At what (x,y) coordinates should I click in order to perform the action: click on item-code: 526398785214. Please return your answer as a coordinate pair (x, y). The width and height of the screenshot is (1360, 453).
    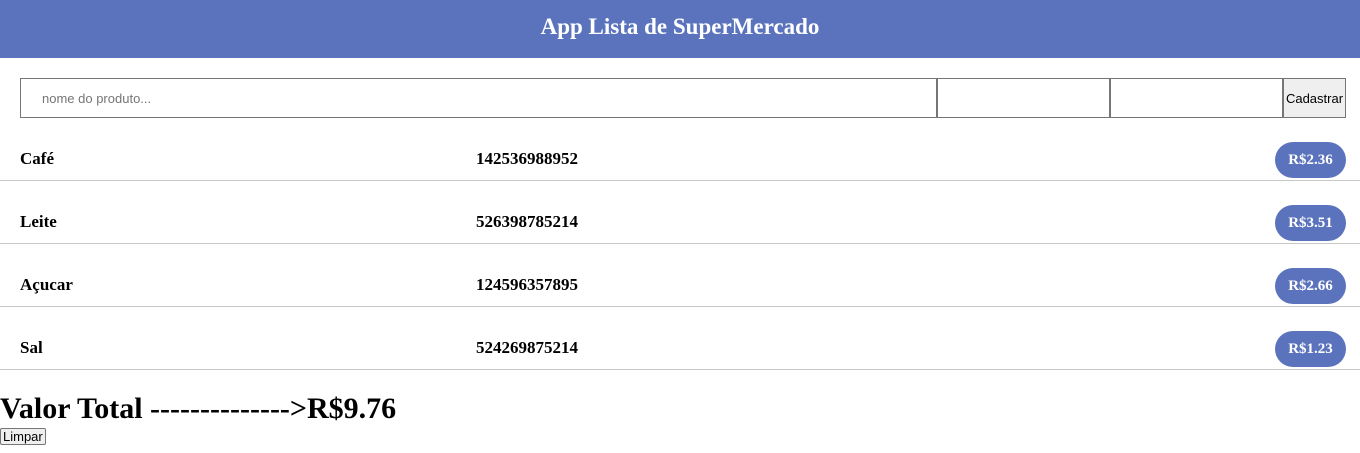
    Looking at the image, I should click on (527, 221).